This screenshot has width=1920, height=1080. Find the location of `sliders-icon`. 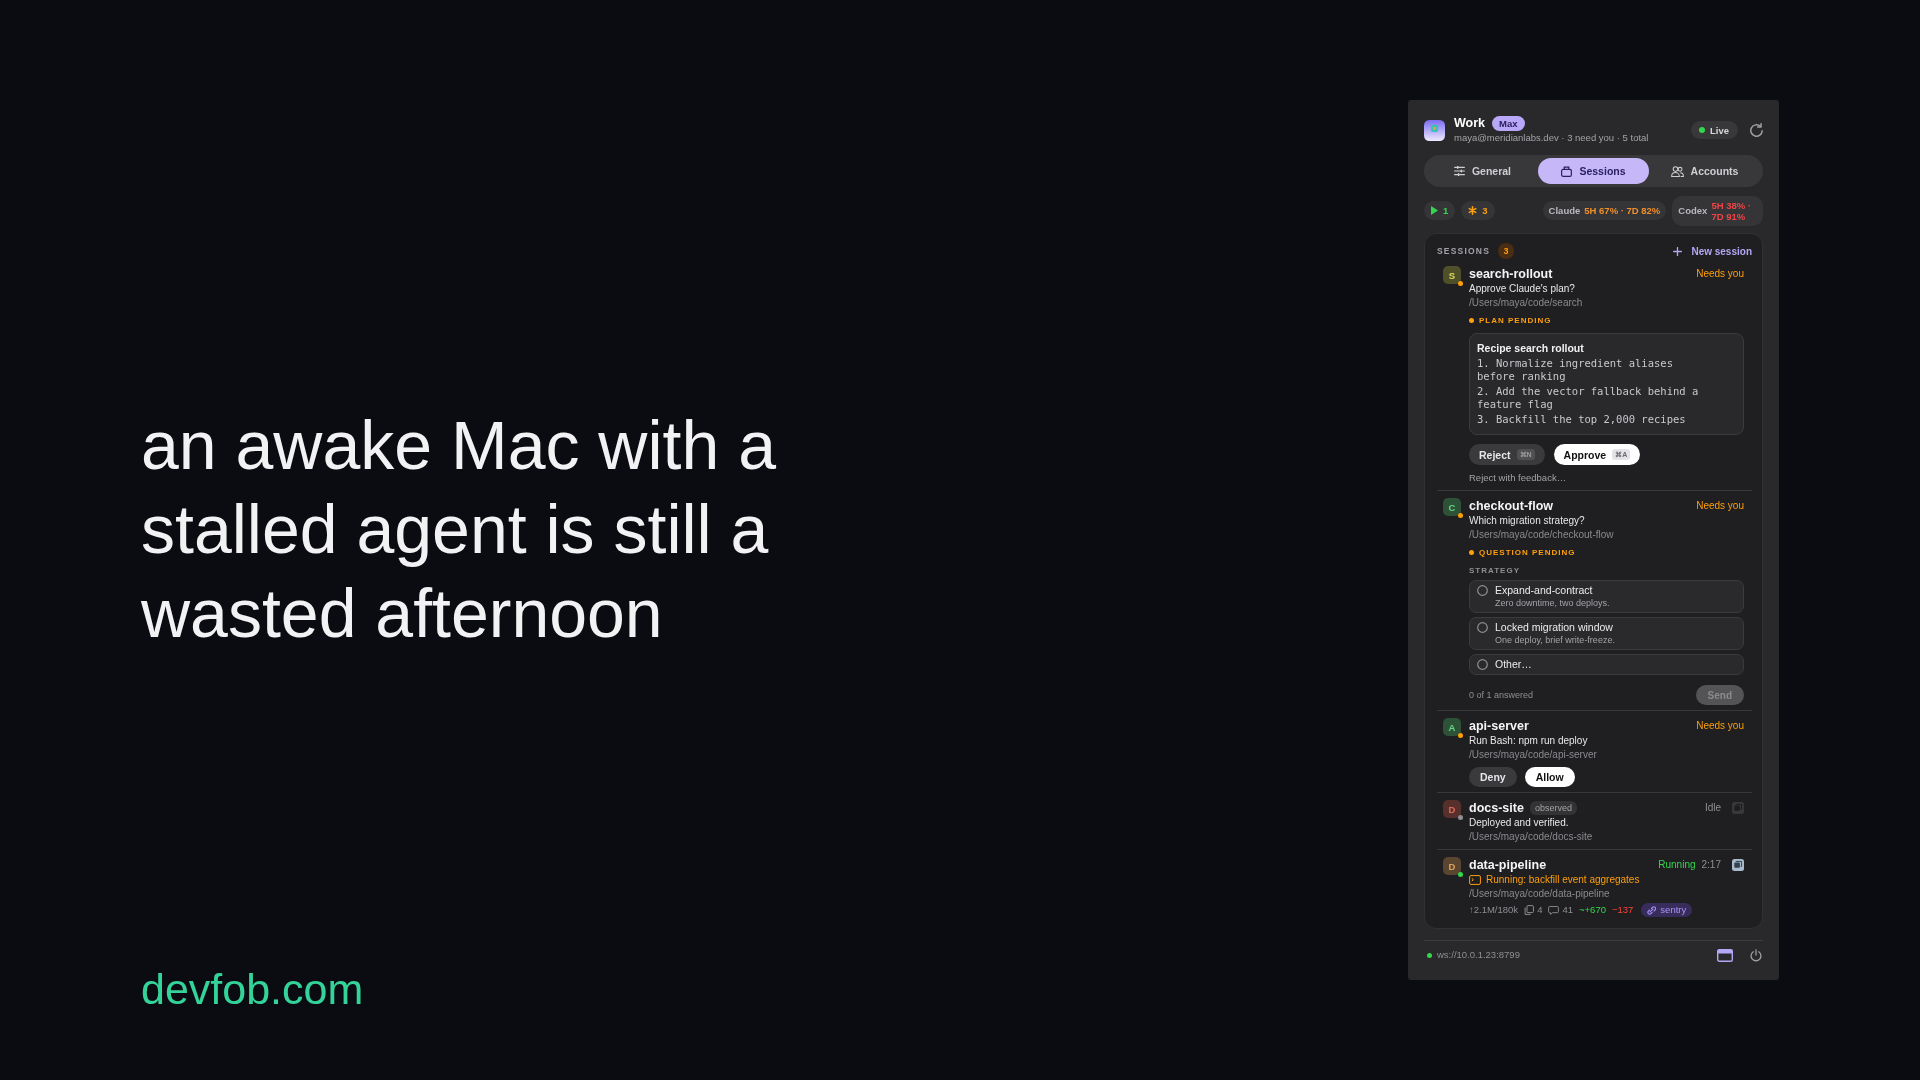

sliders-icon is located at coordinates (1459, 171).